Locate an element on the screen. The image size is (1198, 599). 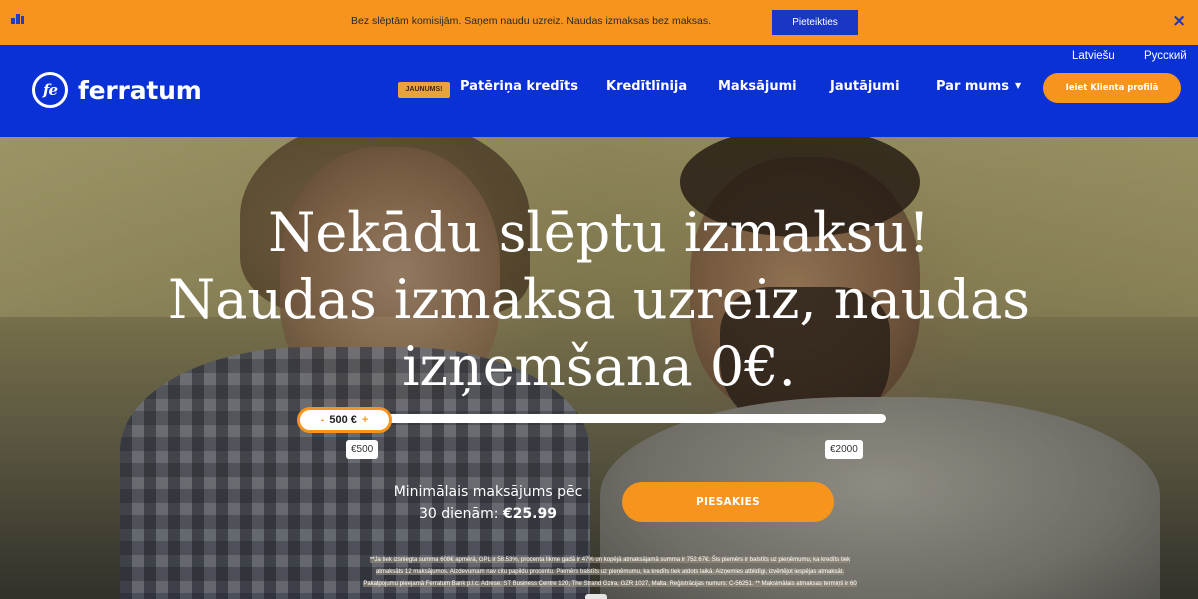
language-latvian-link: Latviešu is located at coordinates (1093, 56).